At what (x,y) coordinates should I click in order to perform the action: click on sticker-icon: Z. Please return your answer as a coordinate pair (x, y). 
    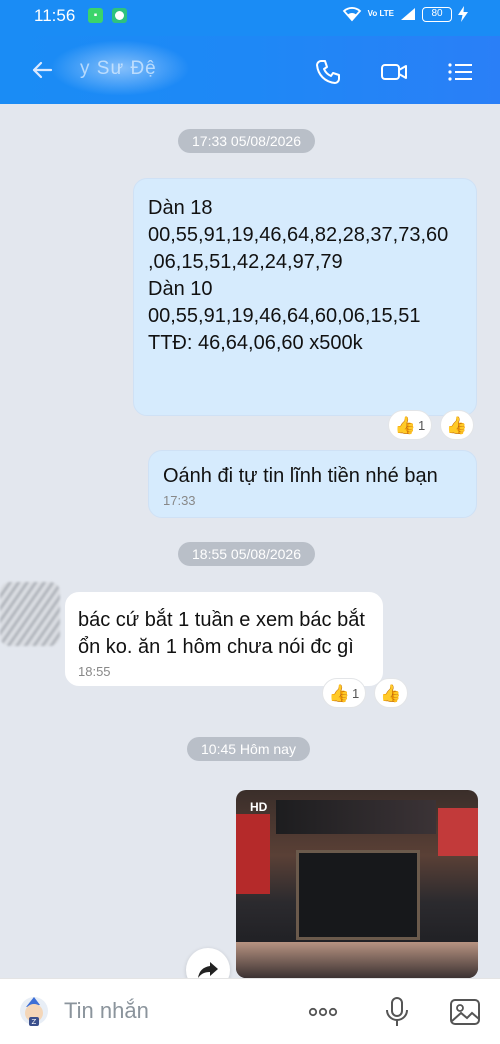
    Looking at the image, I should click on (34, 1011).